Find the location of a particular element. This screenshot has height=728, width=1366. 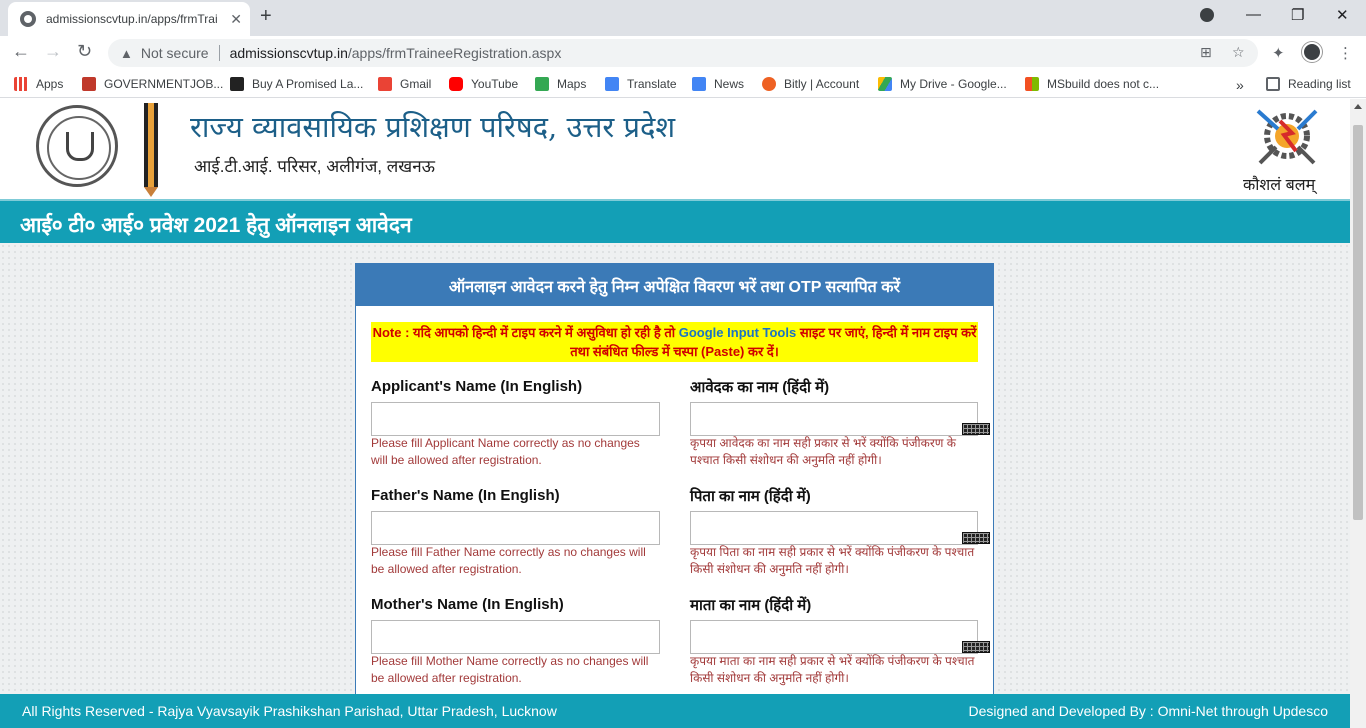

google-input-tools-link: Google Input Tools is located at coordinates (737, 332).